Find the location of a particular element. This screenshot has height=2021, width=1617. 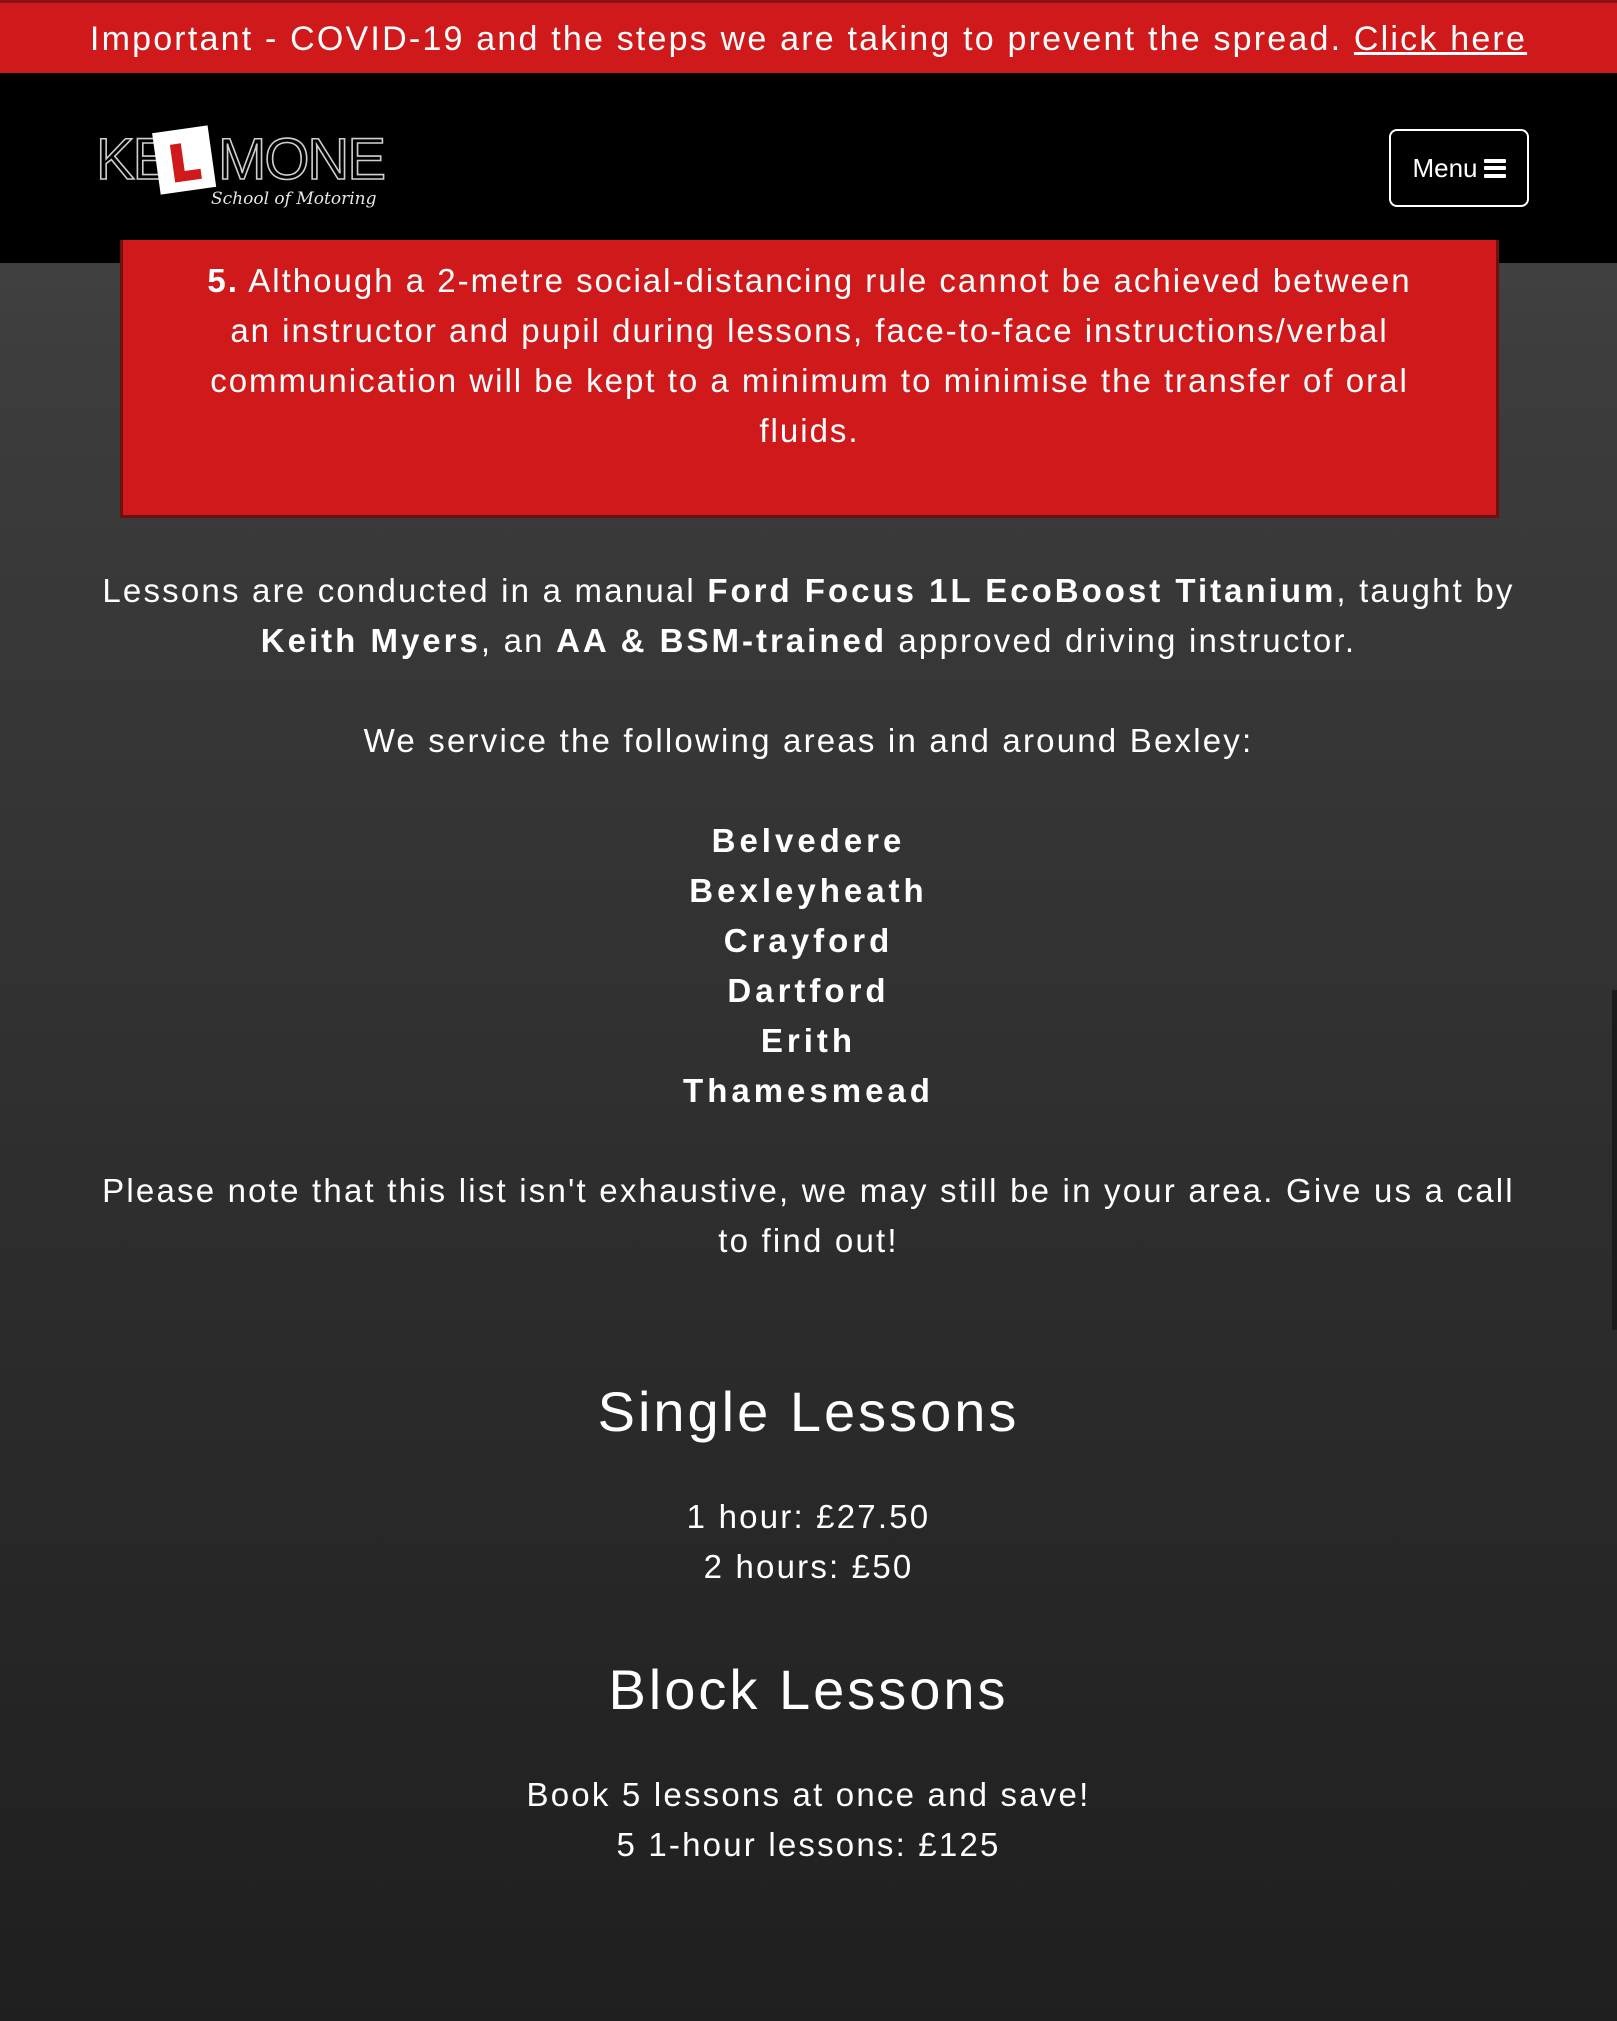

car-model: Ford Focus 1L EcoBoost Titanium is located at coordinates (1022, 590).